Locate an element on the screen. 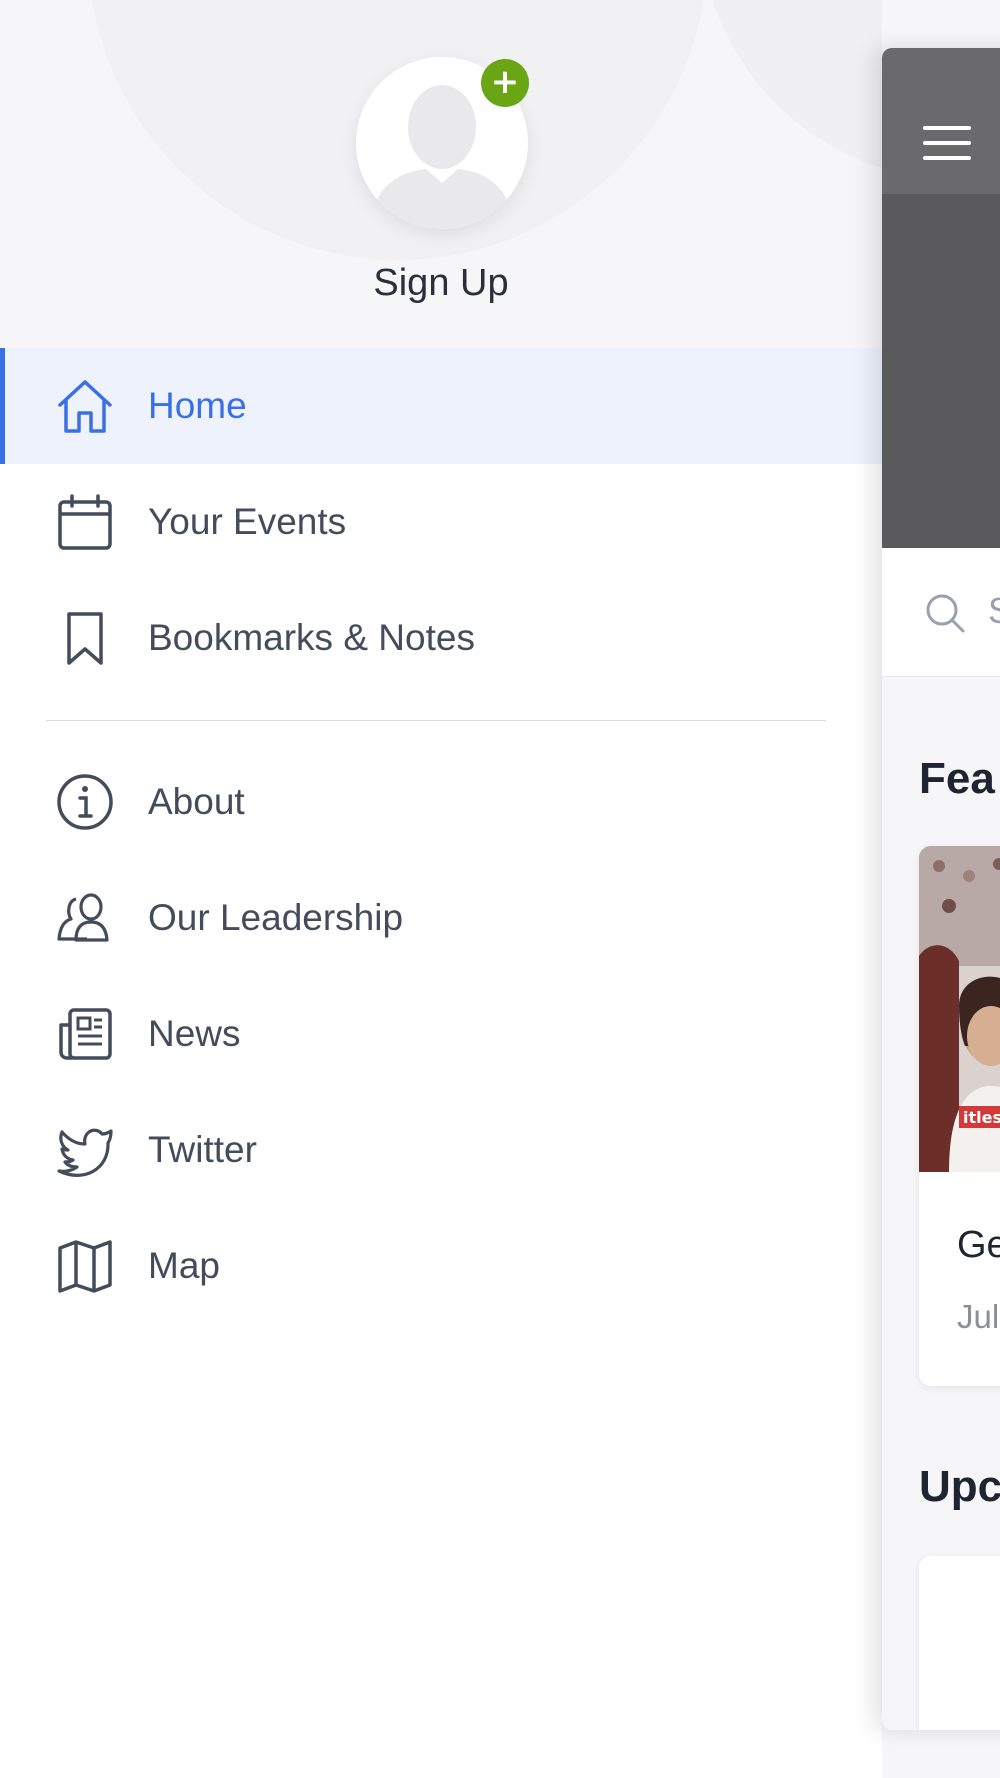 This screenshot has width=1000, height=1778. add-photo-button: + is located at coordinates (505, 83).